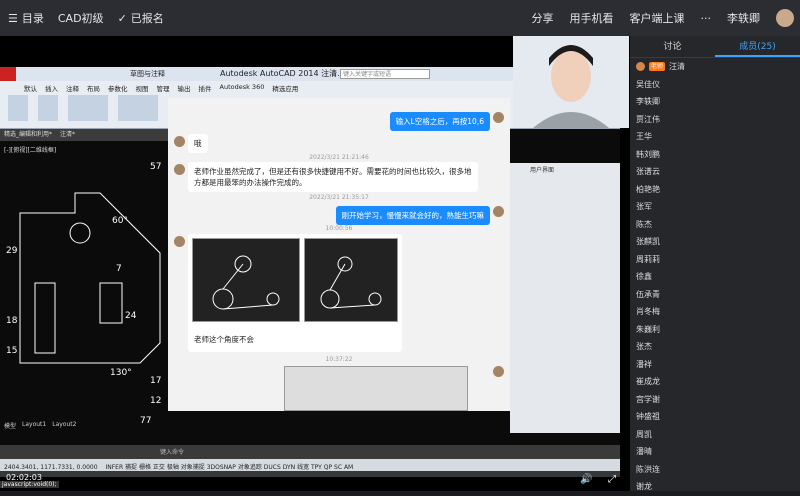  What do you see at coordinates (339, 359) in the screenshot?
I see `chat-timestamp: 10:37:22` at bounding box center [339, 359].